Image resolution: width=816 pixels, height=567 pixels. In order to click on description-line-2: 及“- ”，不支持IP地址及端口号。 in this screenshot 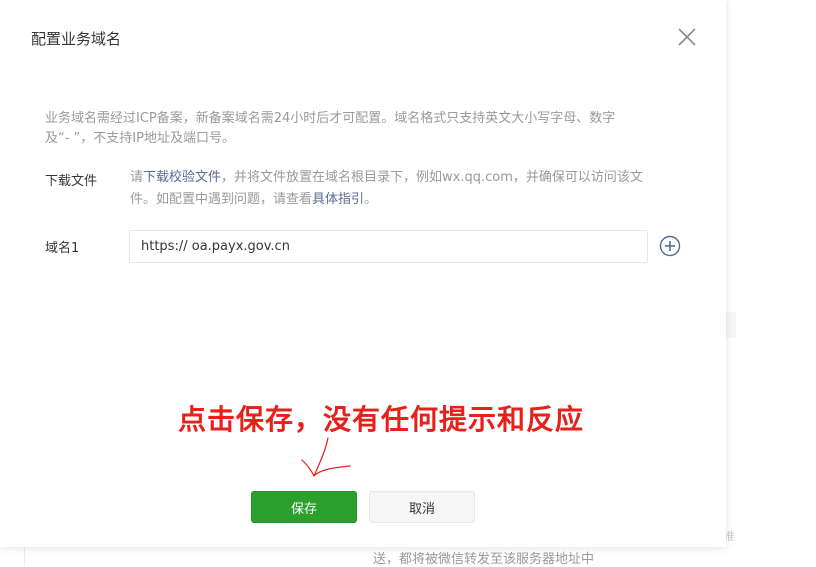, I will do `click(140, 138)`.